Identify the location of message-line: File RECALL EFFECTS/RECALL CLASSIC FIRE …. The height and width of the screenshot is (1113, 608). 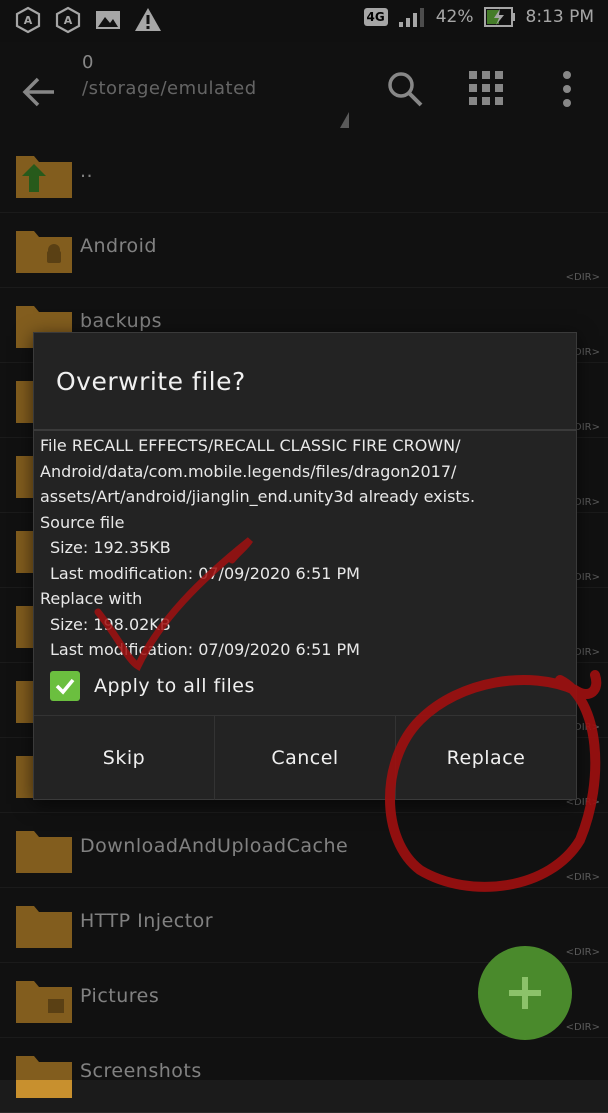
(250, 445).